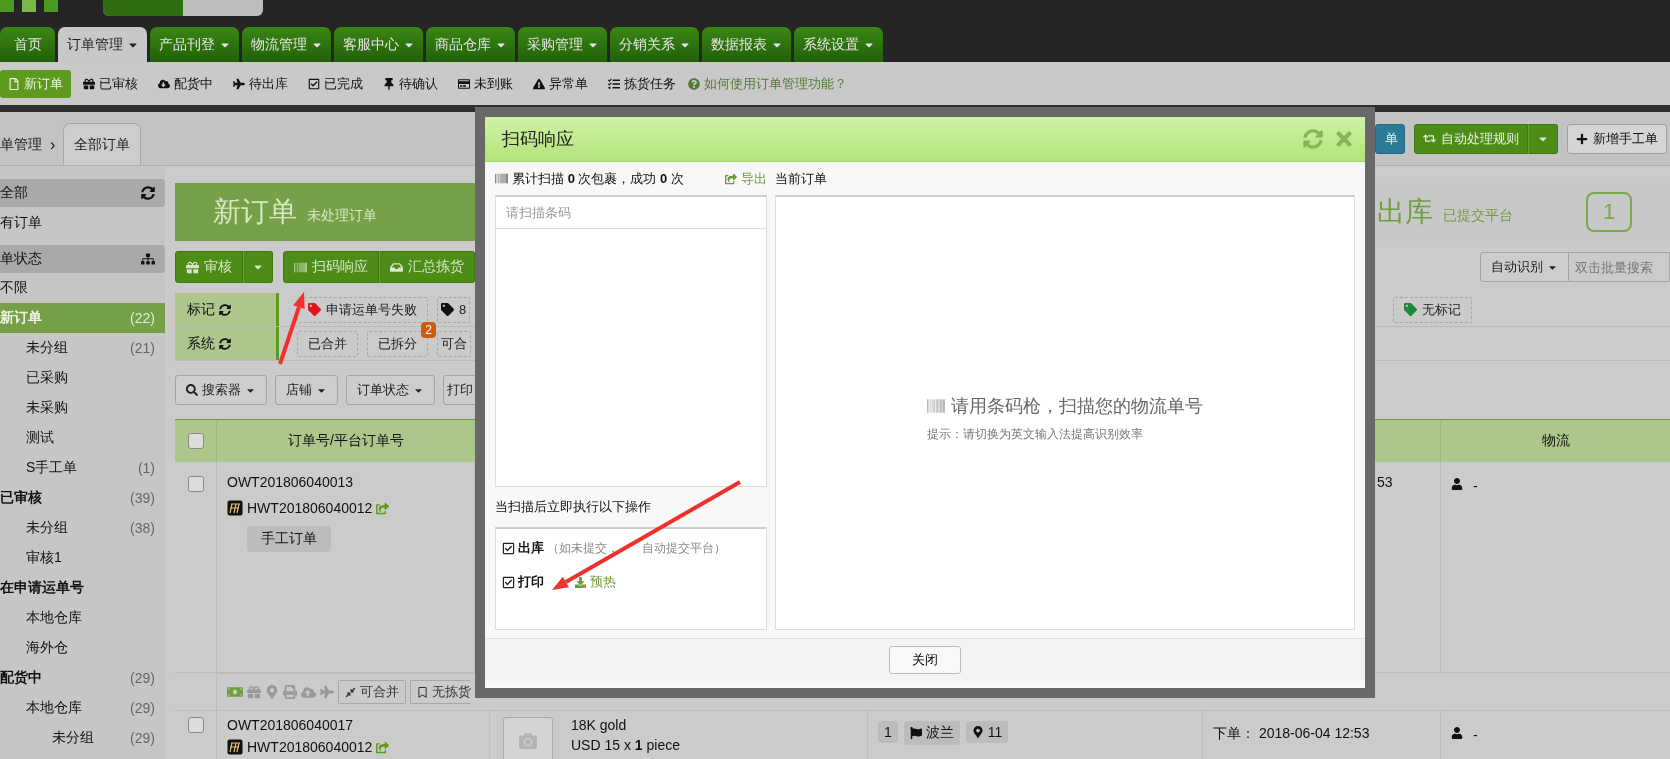 The width and height of the screenshot is (1670, 759). Describe the element at coordinates (290, 725) in the screenshot. I see `order-number: OWT201806040017` at that location.